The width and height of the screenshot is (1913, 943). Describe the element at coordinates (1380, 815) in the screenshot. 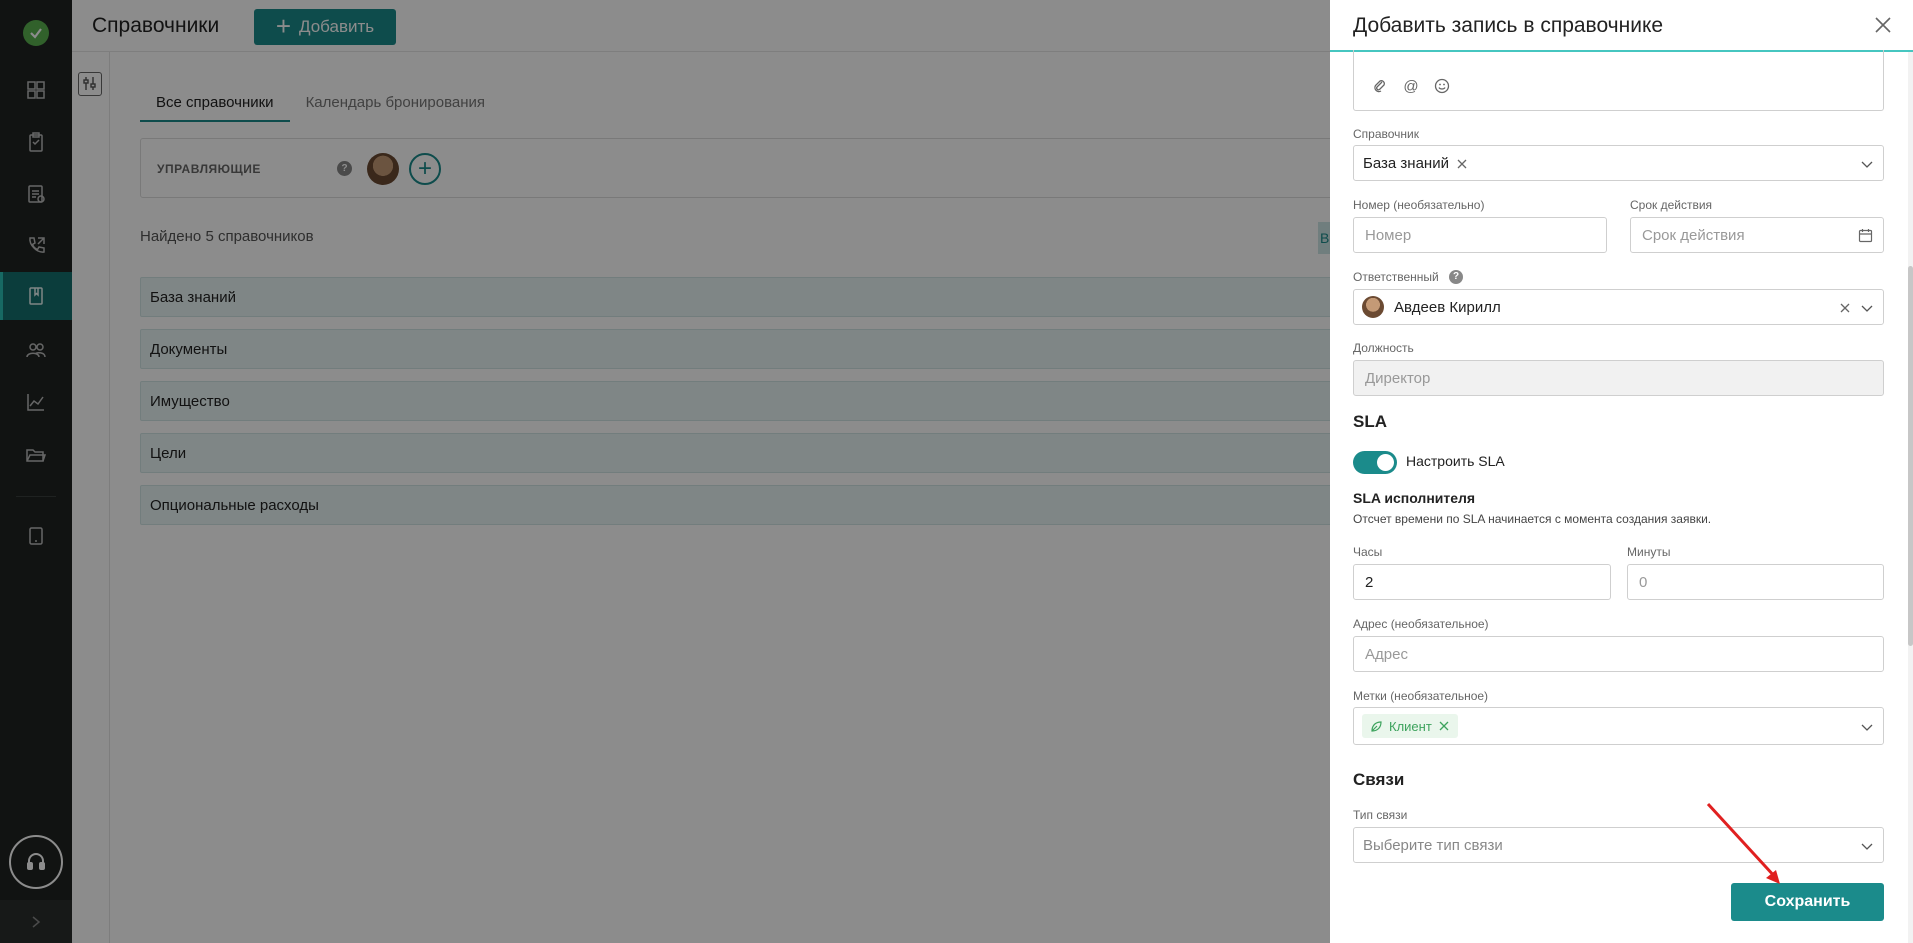

I see `link-type-label: Тип связи` at that location.